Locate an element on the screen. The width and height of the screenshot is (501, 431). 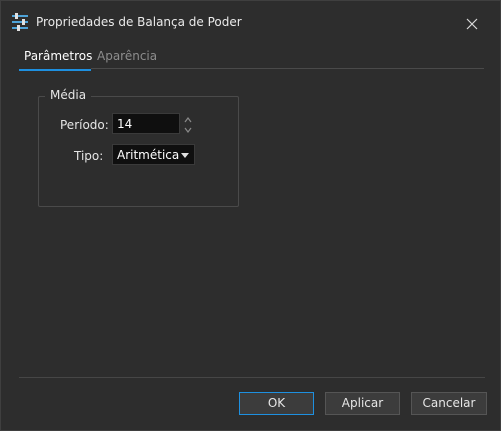
dropdown-arrow-icon is located at coordinates (185, 155).